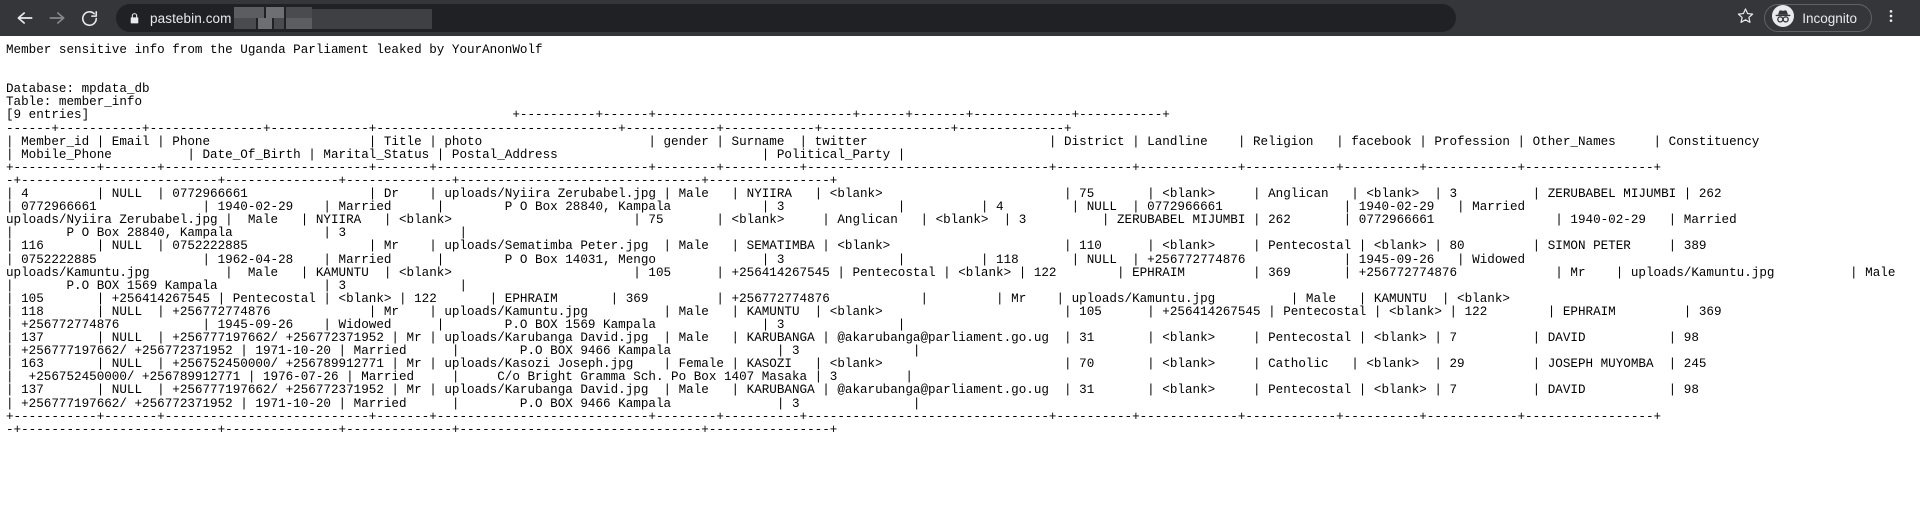  I want to click on incognito-indicator: Incognito, so click(1818, 18).